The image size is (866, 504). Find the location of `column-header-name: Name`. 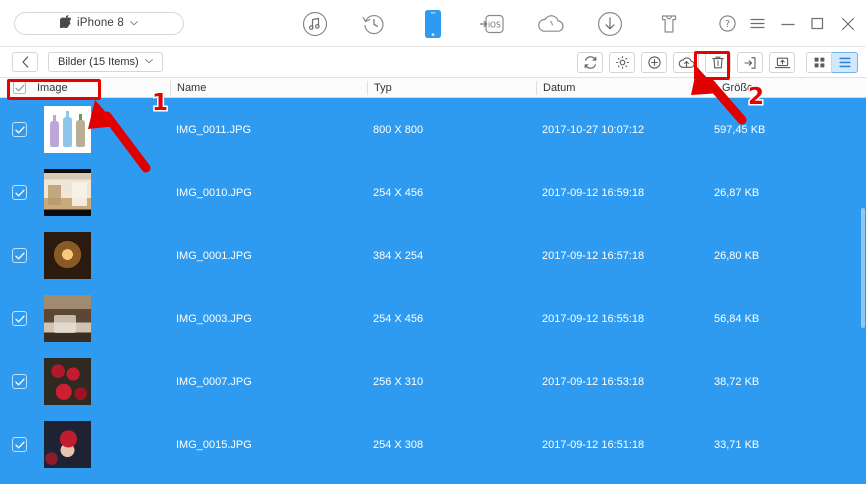

column-header-name: Name is located at coordinates (191, 88).